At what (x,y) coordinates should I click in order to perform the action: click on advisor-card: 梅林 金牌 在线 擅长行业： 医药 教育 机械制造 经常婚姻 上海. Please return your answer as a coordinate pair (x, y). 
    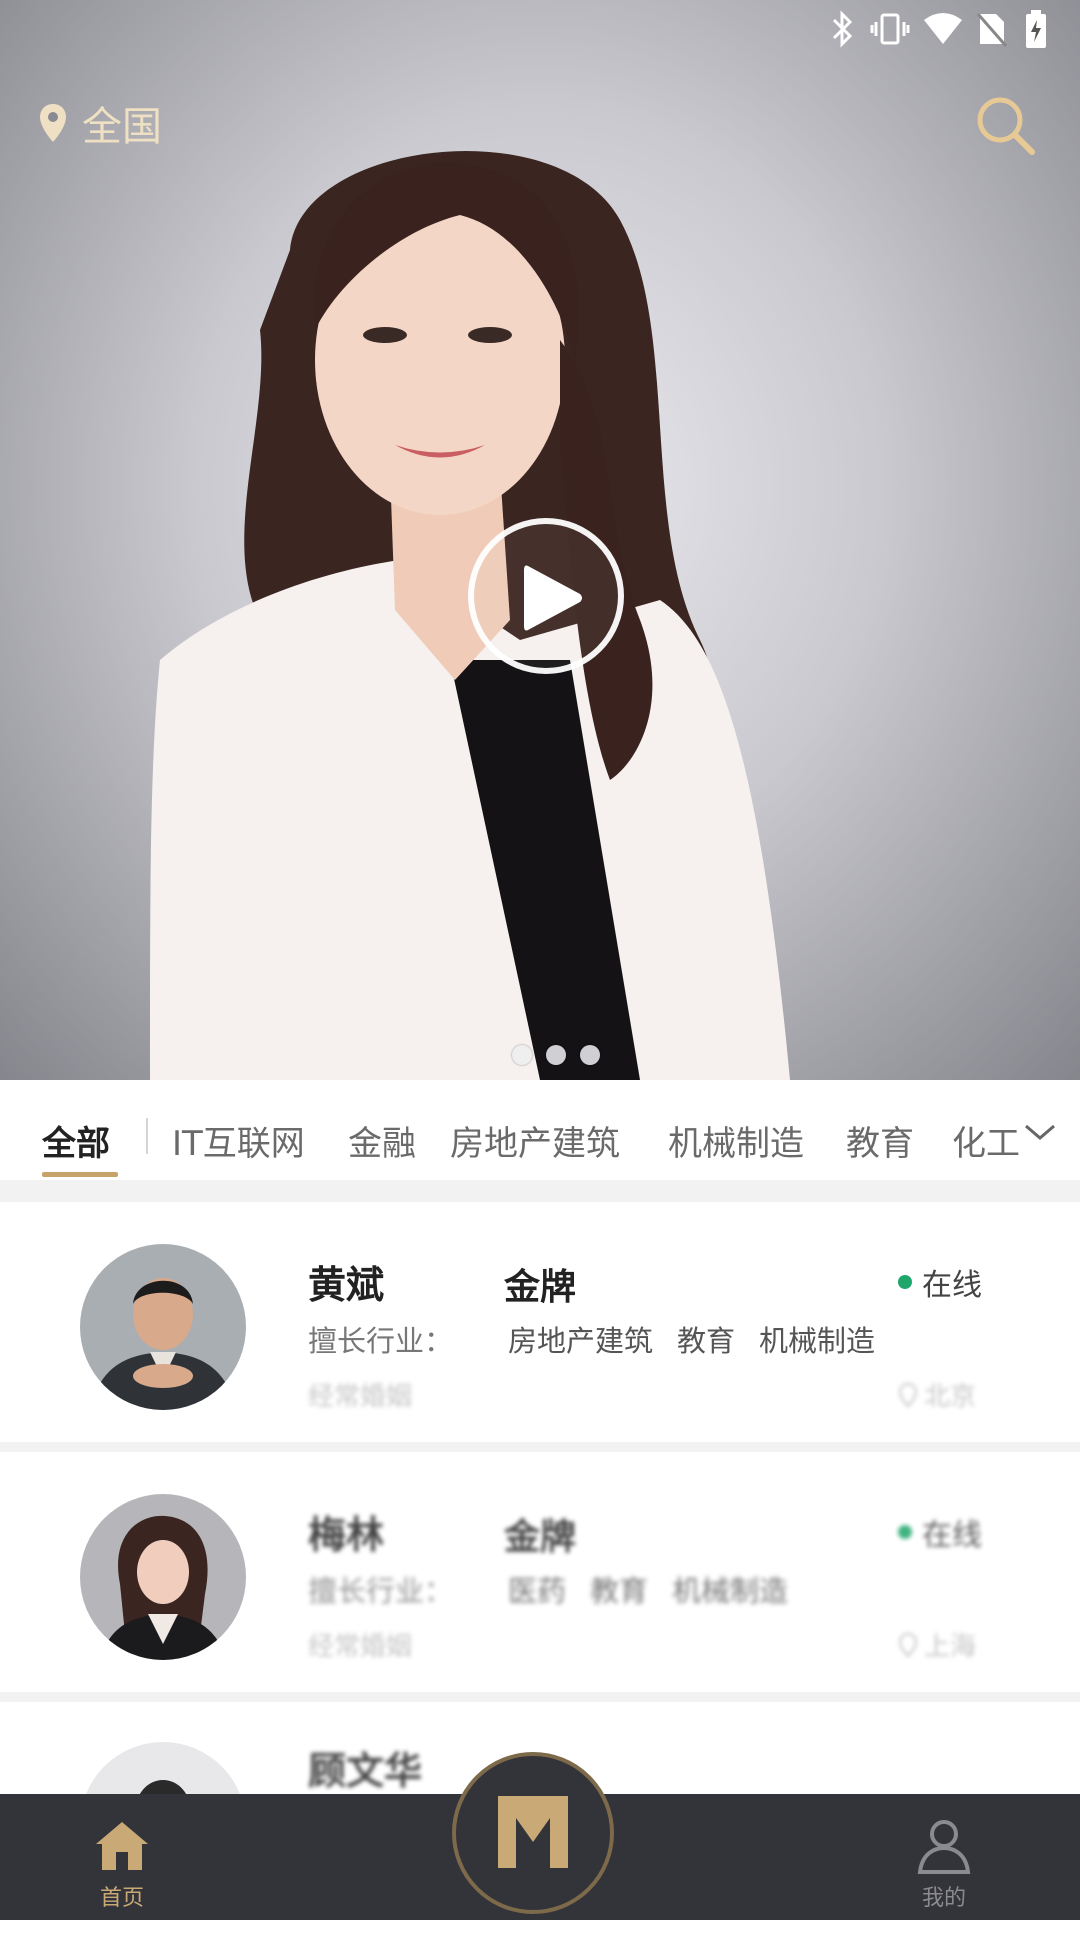
    Looking at the image, I should click on (540, 1572).